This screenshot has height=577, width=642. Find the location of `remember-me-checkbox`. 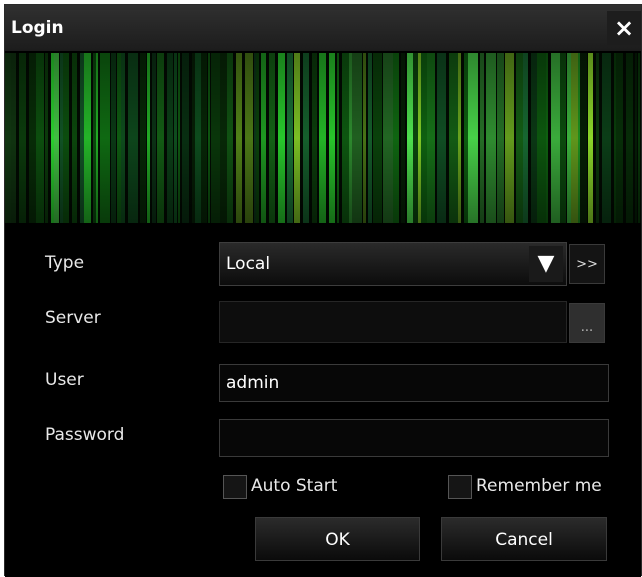

remember-me-checkbox is located at coordinates (460, 487).